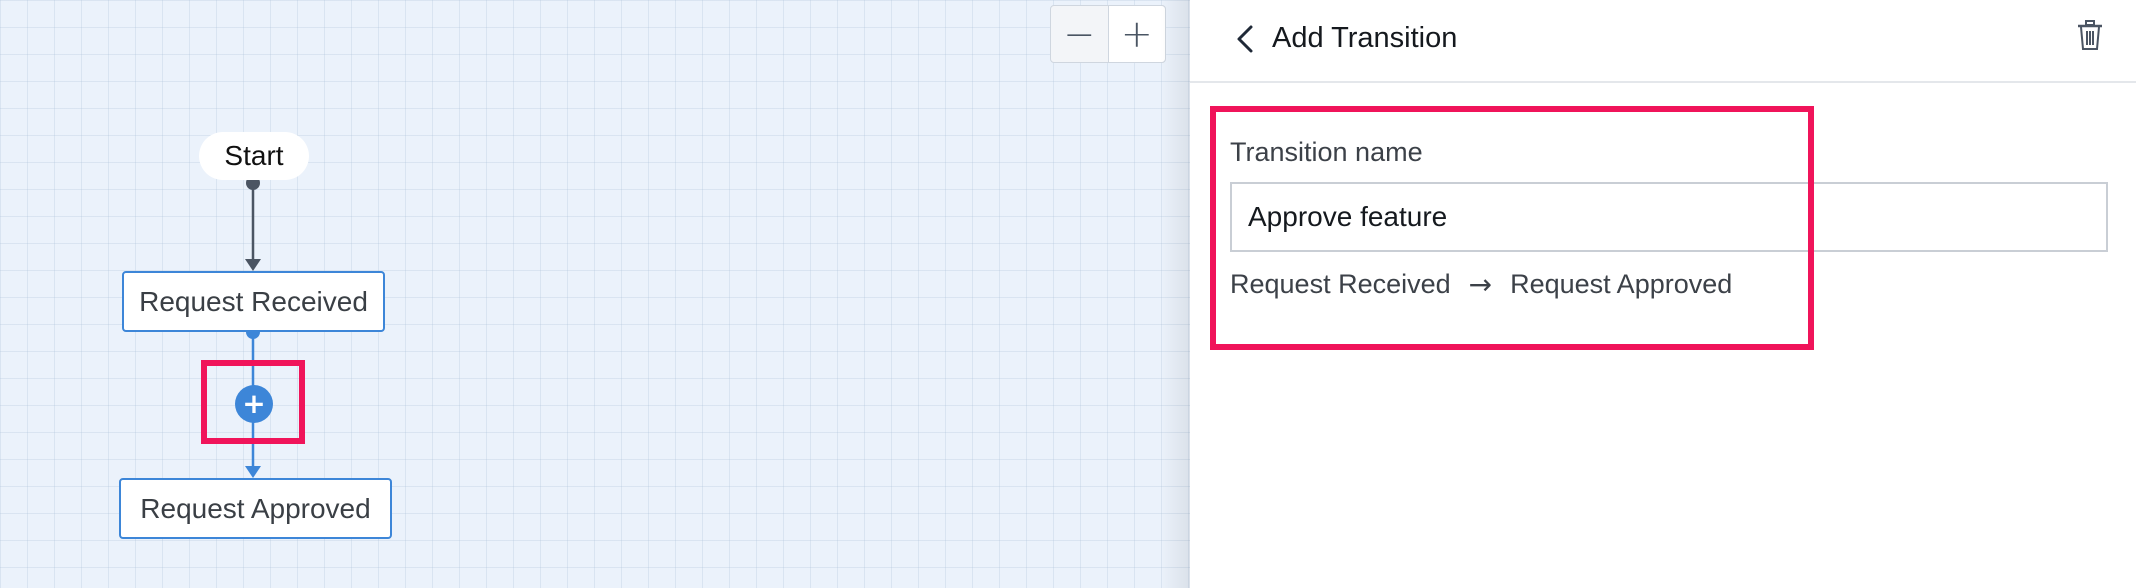  Describe the element at coordinates (1669, 217) in the screenshot. I see `transition-name-input` at that location.